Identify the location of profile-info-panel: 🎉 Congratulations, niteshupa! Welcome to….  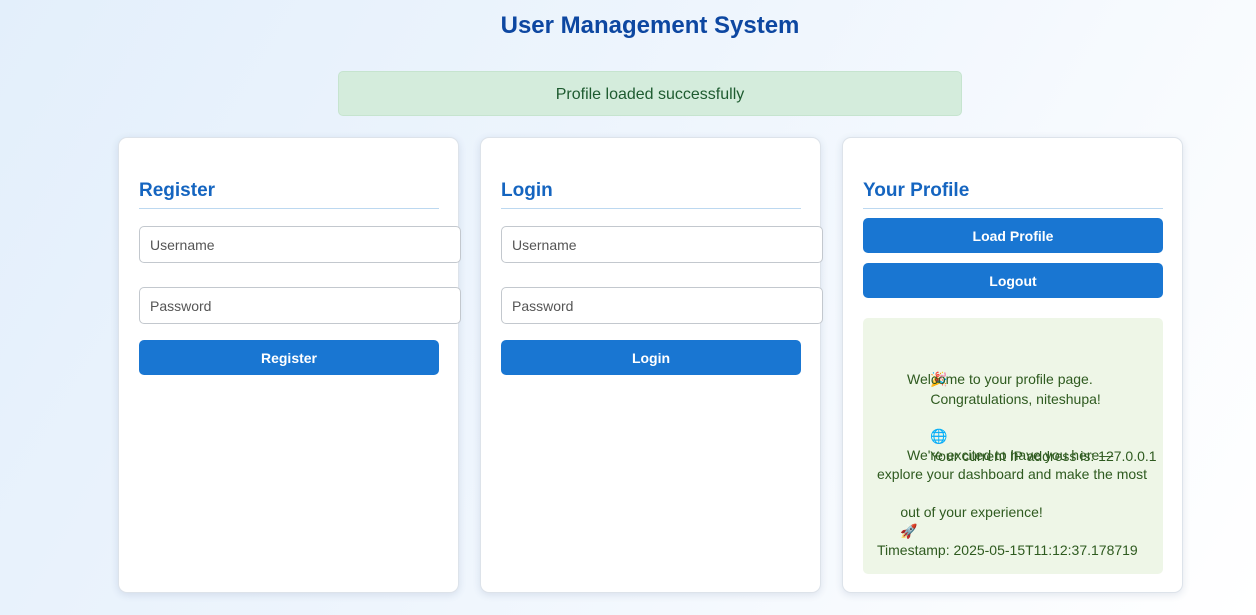
(1013, 446).